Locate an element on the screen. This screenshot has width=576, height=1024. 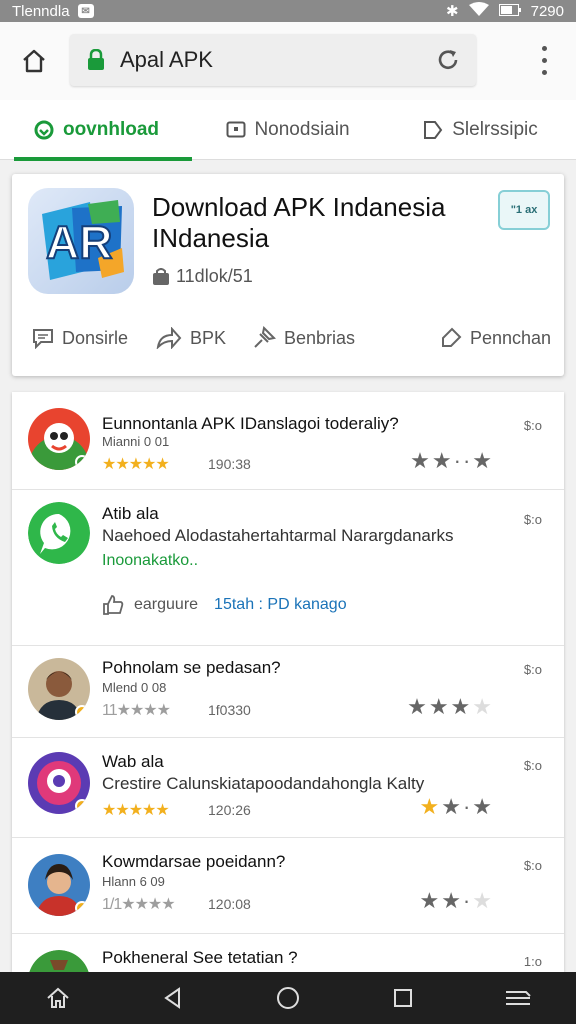
system-nav-bar is located at coordinates (288, 998).